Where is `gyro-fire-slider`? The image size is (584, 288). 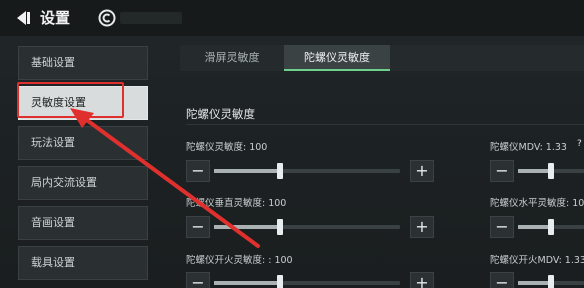
gyro-fire-slider is located at coordinates (307, 281).